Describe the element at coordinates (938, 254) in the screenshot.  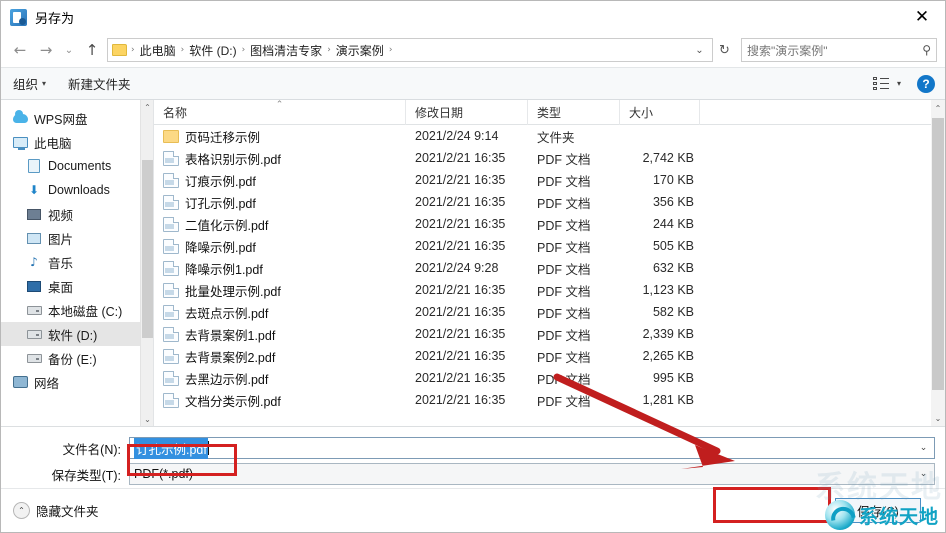
I see `file-list-scroll-thumb` at that location.